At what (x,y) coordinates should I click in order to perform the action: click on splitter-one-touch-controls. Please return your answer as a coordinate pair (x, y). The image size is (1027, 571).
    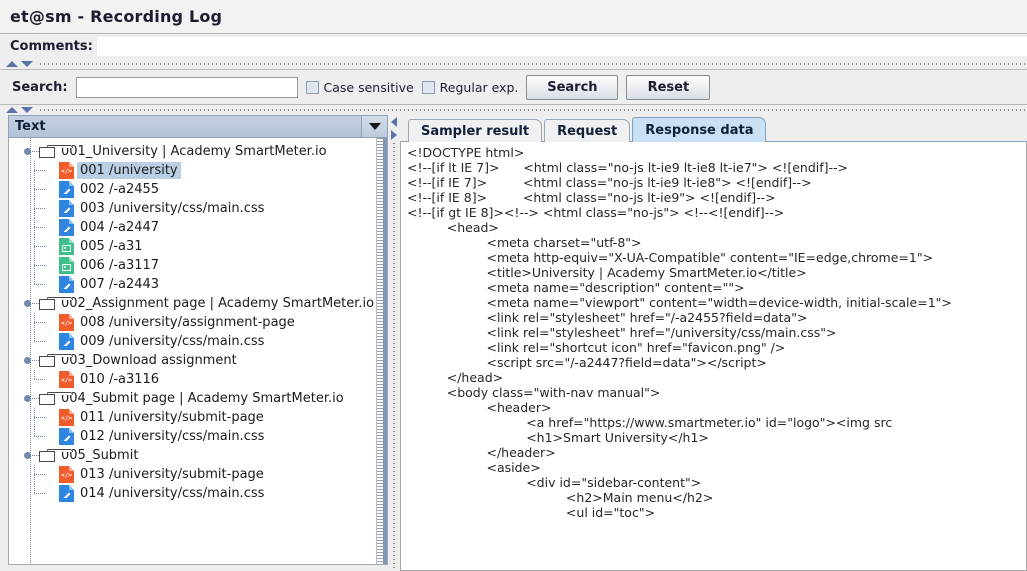
    Looking at the image, I should click on (23, 64).